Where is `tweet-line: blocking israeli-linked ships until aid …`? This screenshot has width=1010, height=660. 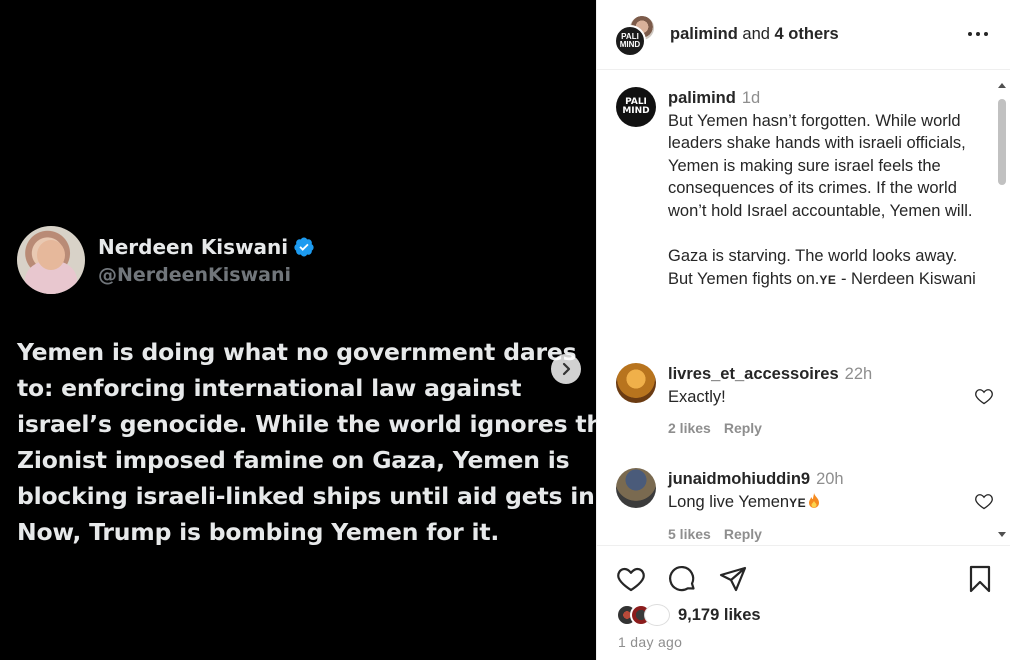
tweet-line: blocking israeli-linked ships until aid … is located at coordinates (306, 496).